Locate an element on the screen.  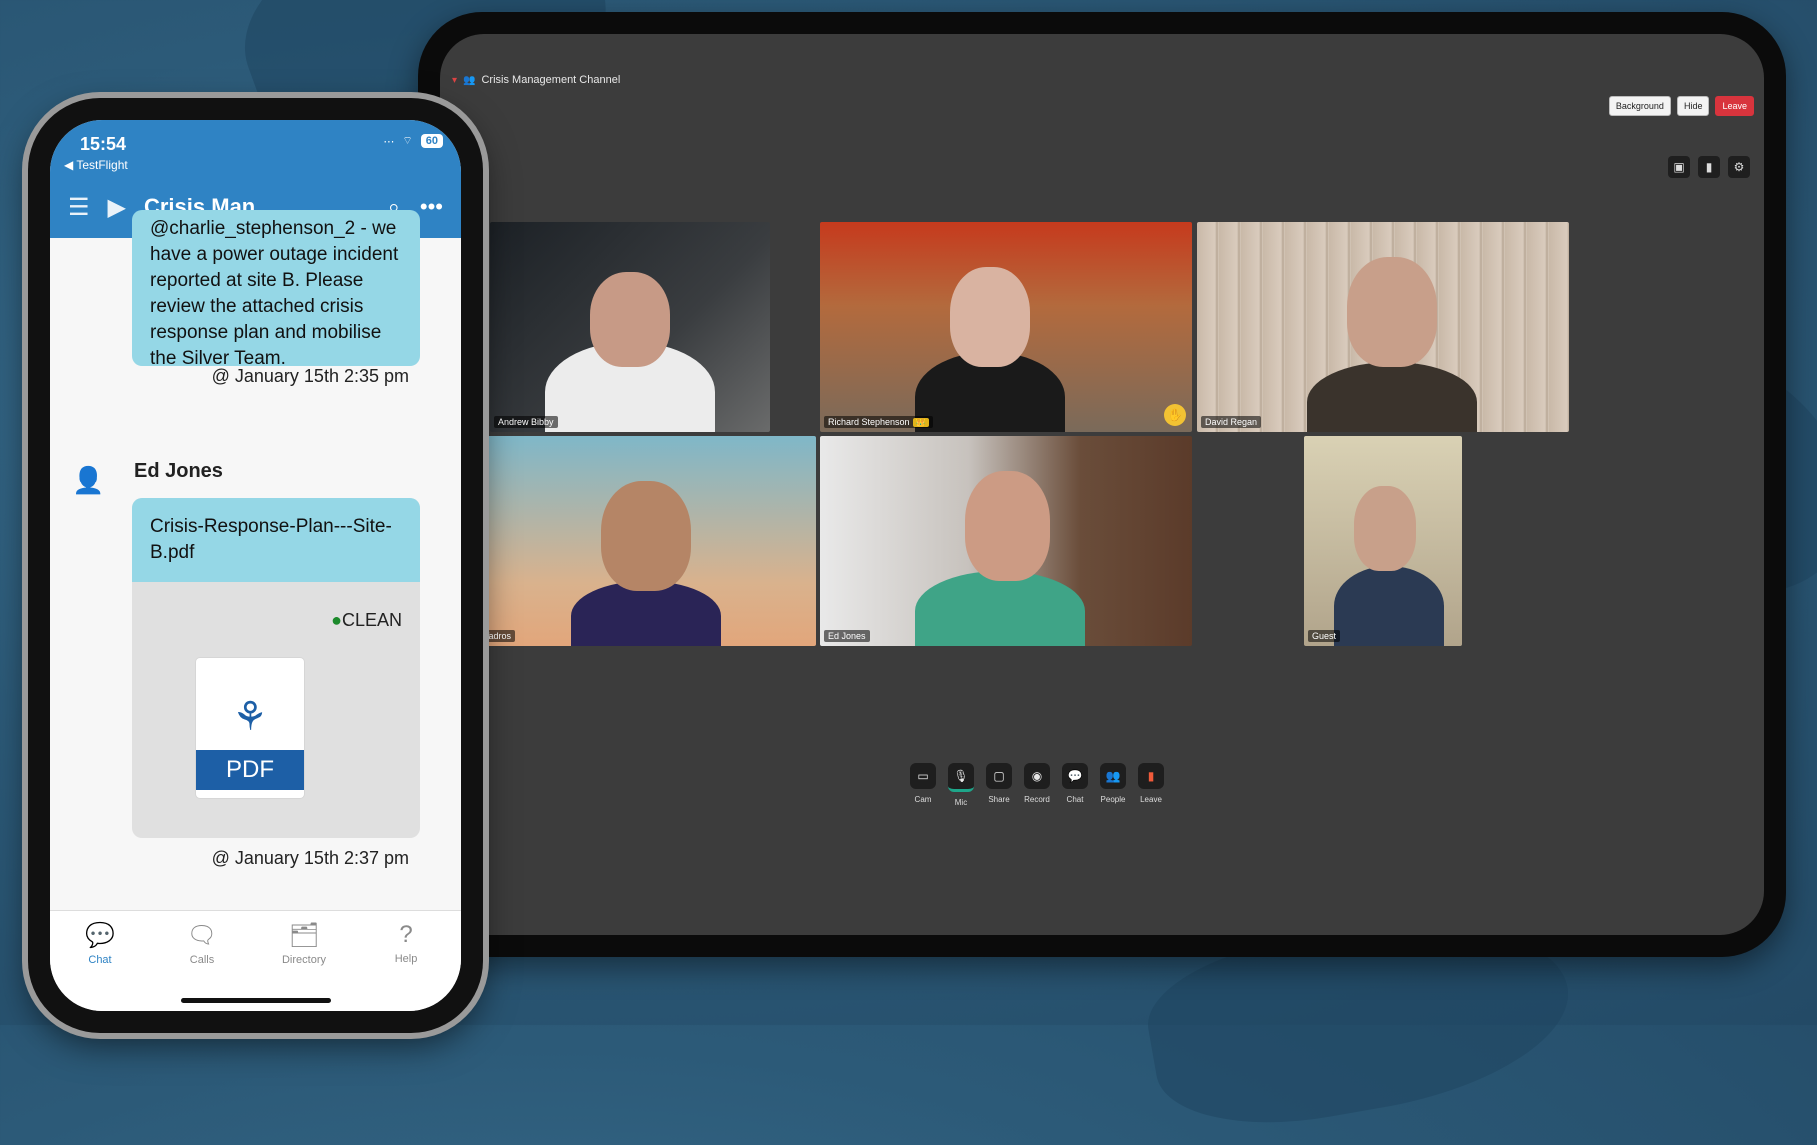
menu-list-icon: ☰ is located at coordinates (79, 207).